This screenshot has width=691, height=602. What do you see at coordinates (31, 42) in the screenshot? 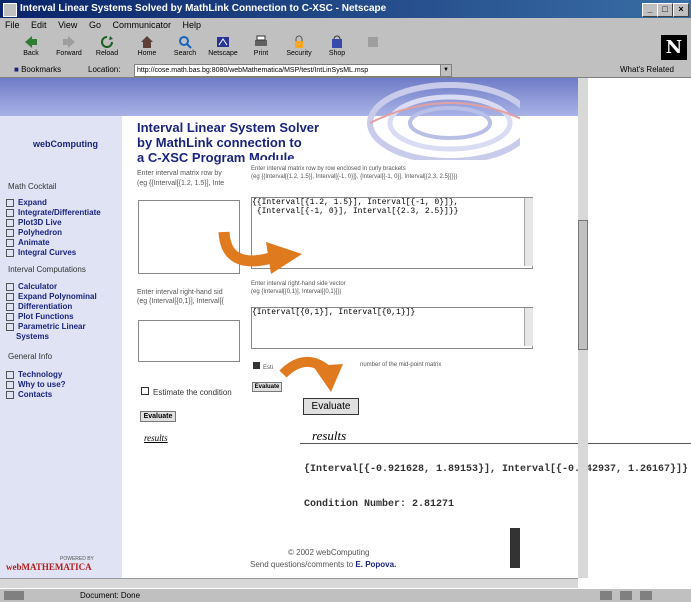
I see `back-icon` at bounding box center [31, 42].